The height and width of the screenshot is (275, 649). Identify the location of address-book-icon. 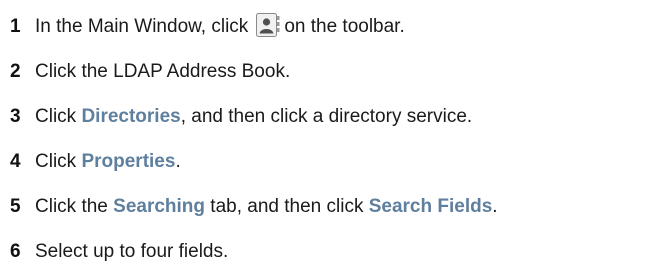
(268, 24).